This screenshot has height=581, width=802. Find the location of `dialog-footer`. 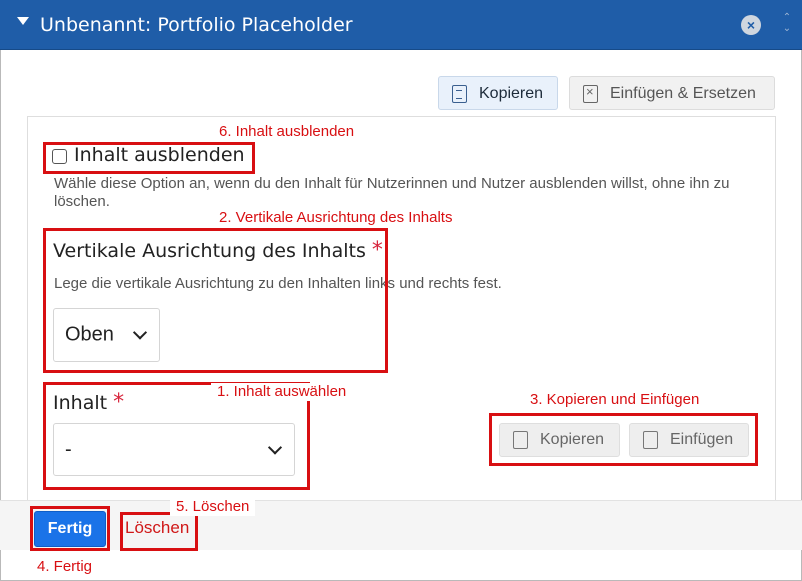

dialog-footer is located at coordinates (401, 525).